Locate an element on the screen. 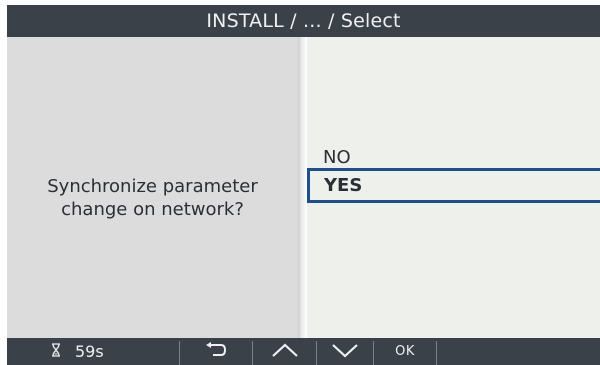 This screenshot has width=600, height=365. ok-label: OK is located at coordinates (405, 351).